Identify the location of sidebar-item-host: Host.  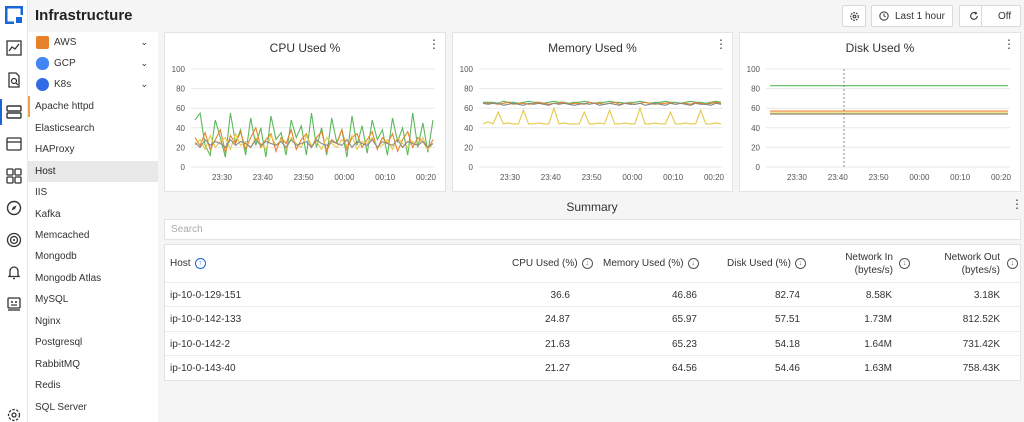
(93, 171).